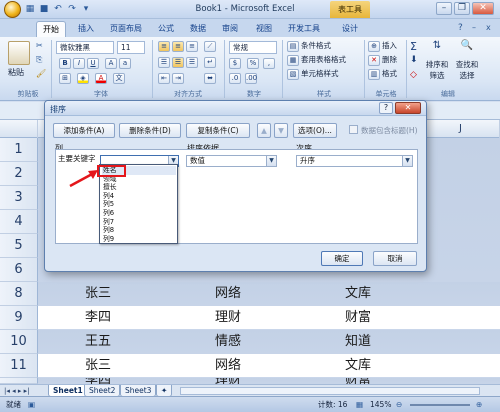  I want to click on move-up-button: ▲, so click(264, 130).